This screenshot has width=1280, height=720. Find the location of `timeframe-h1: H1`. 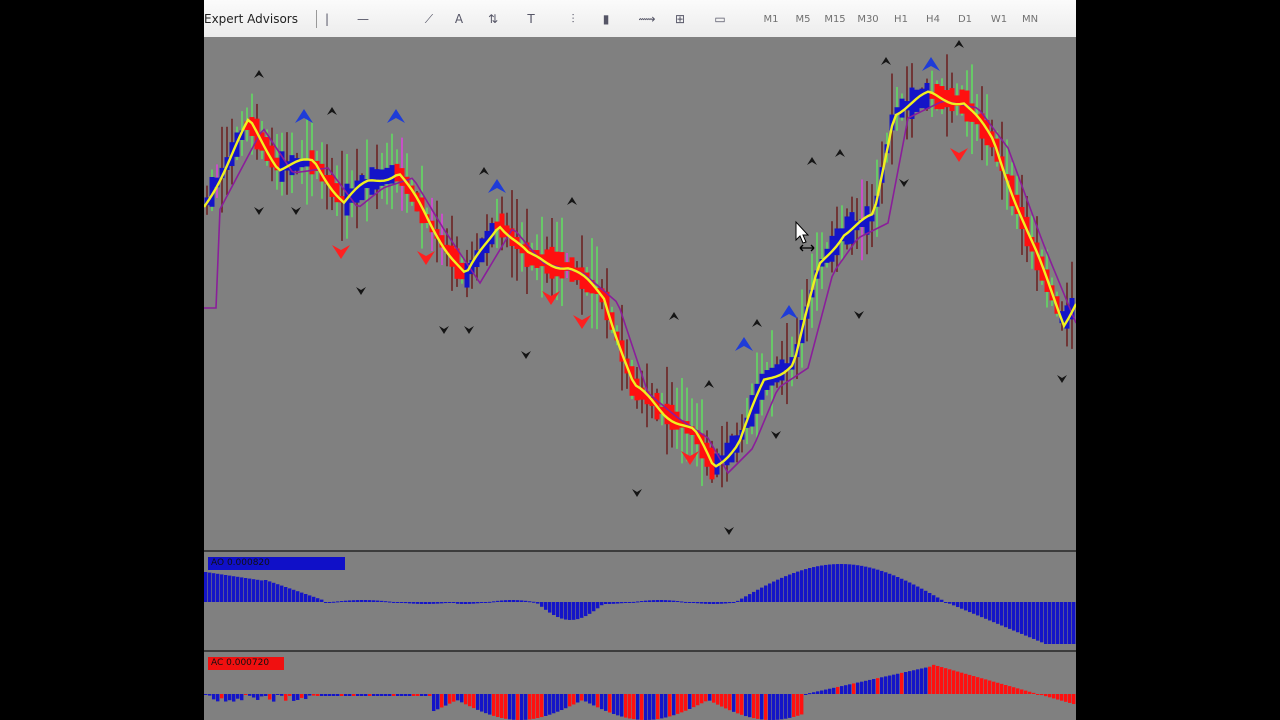

timeframe-h1: H1 is located at coordinates (901, 18).